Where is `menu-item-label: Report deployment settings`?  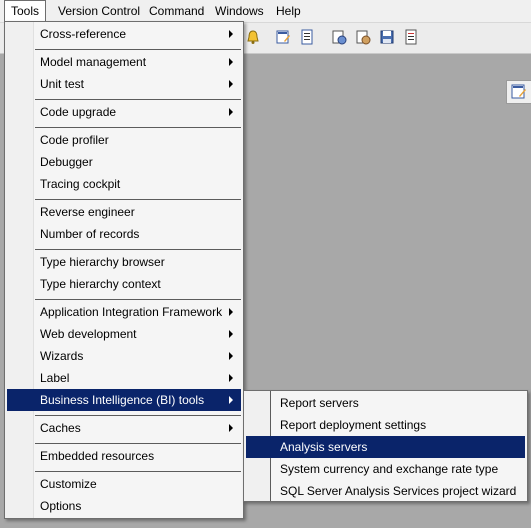 menu-item-label: Report deployment settings is located at coordinates (353, 425).